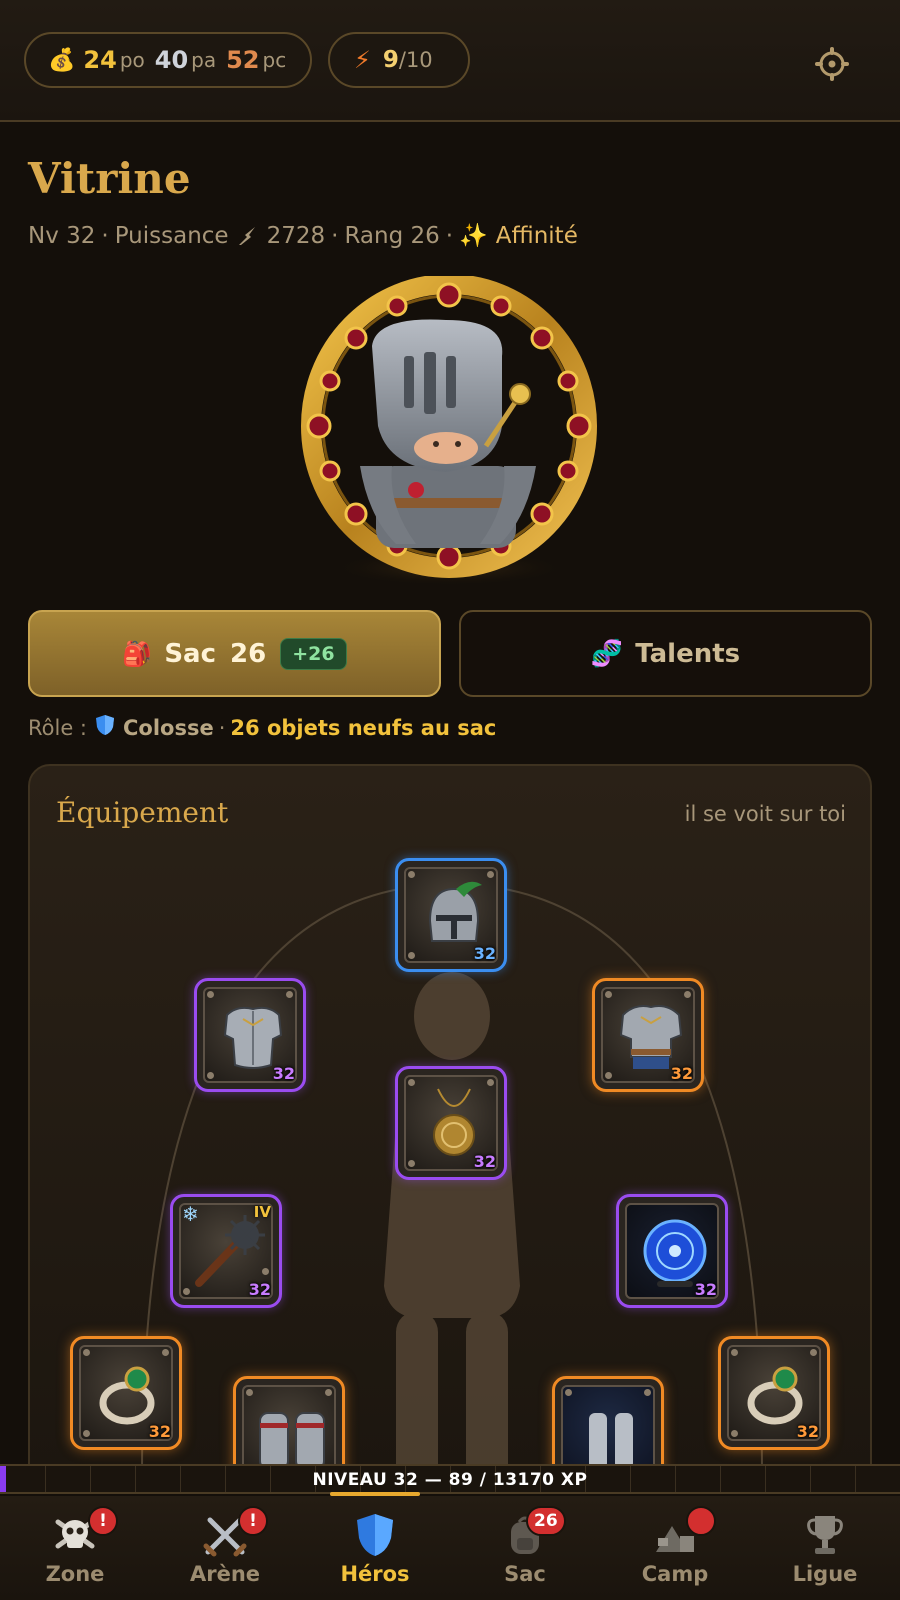 The height and width of the screenshot is (1600, 900). I want to click on nav-label: Arène, so click(225, 1574).